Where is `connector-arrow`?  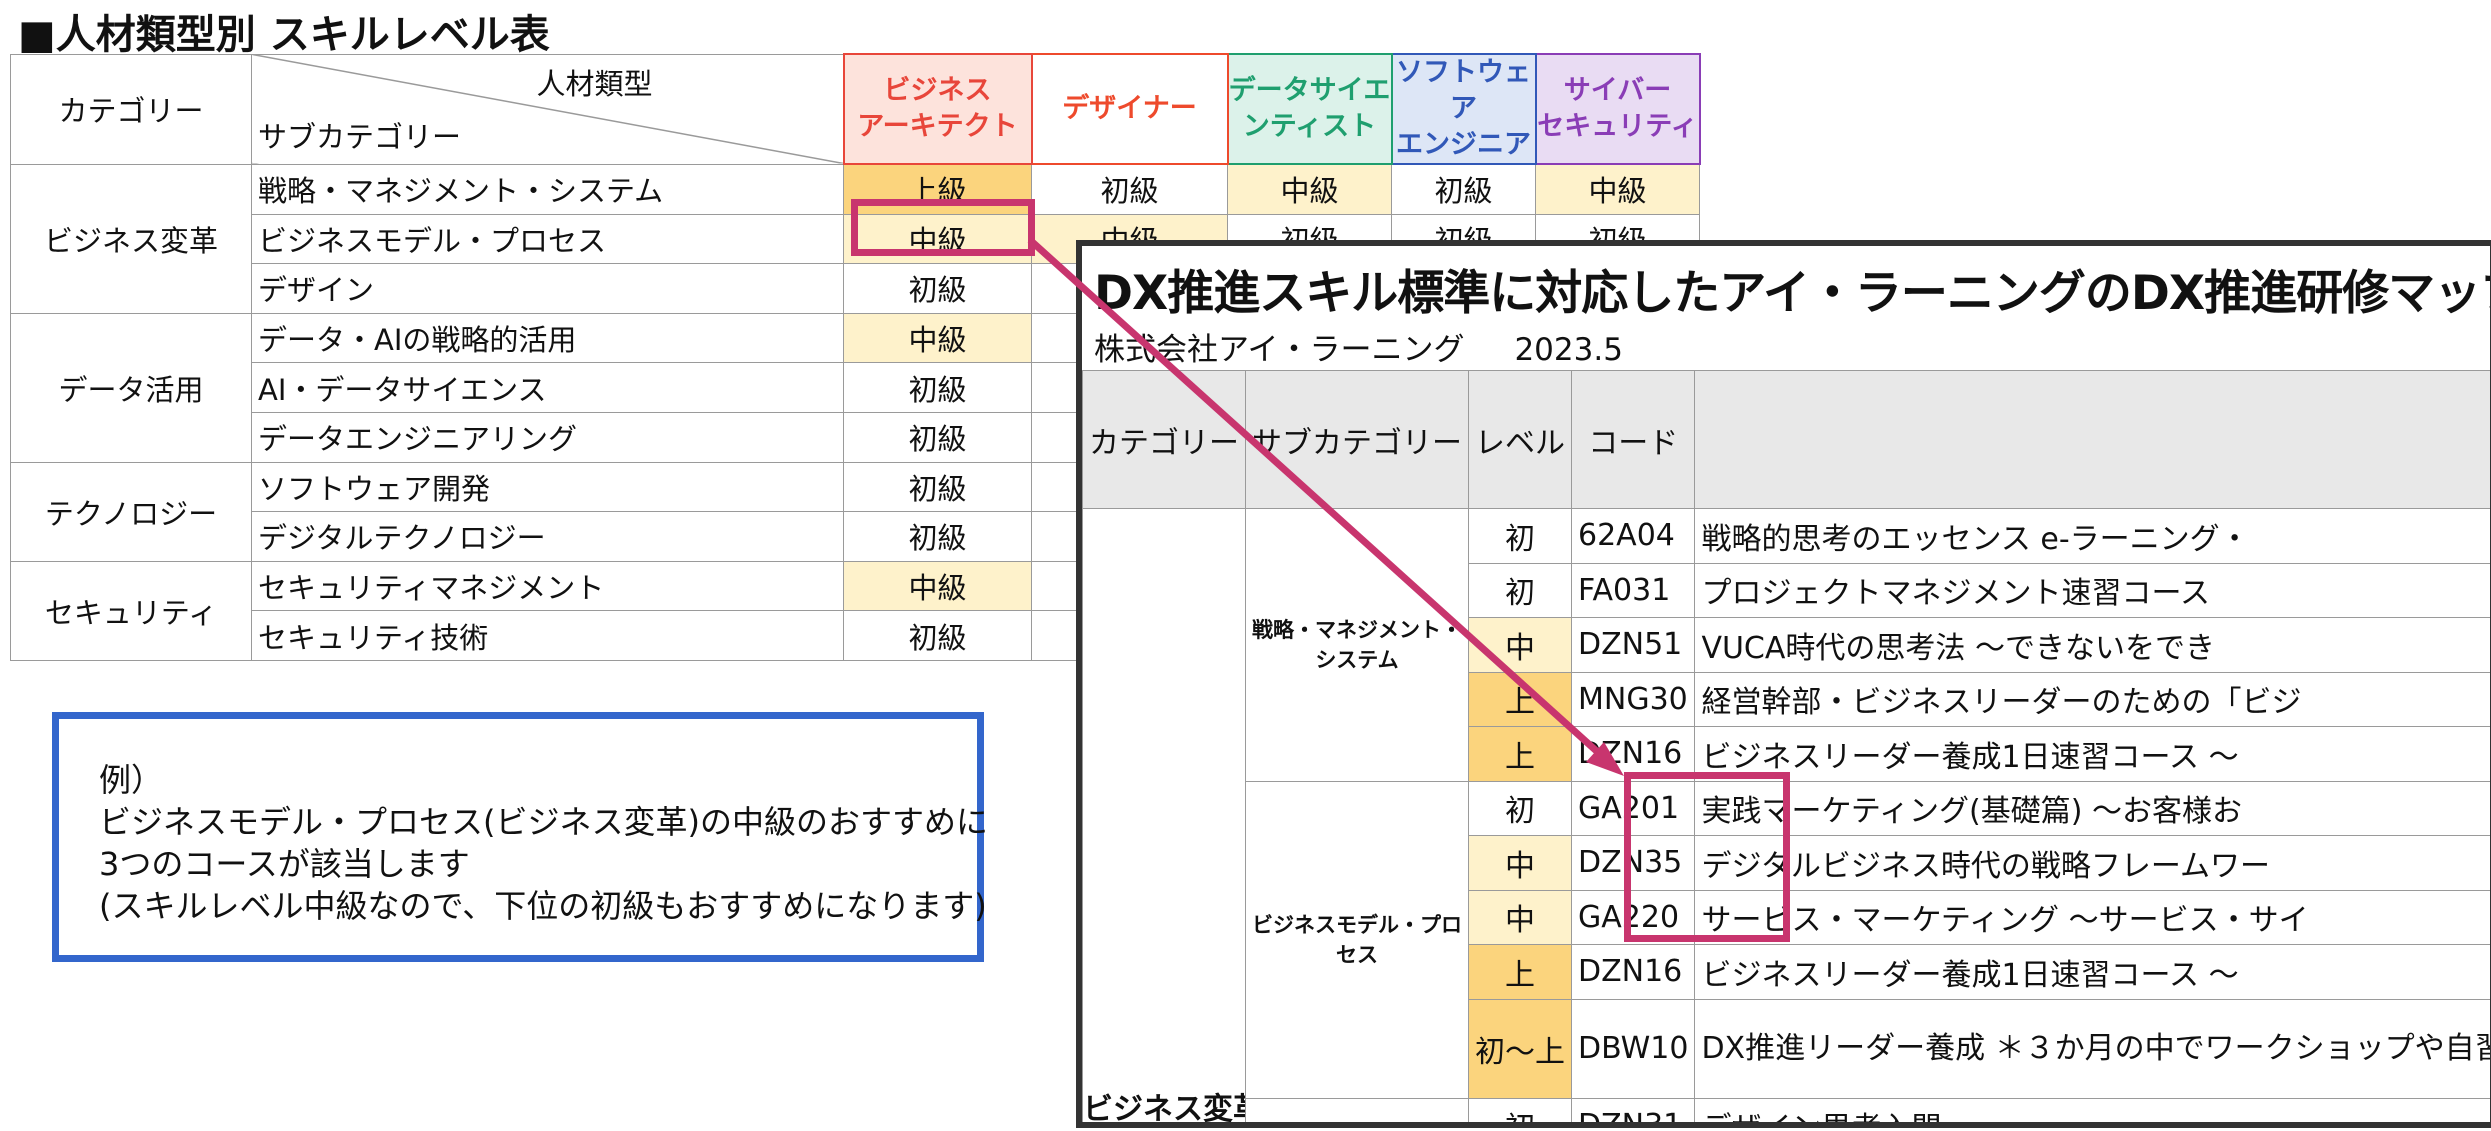 connector-arrow is located at coordinates (1325, 506).